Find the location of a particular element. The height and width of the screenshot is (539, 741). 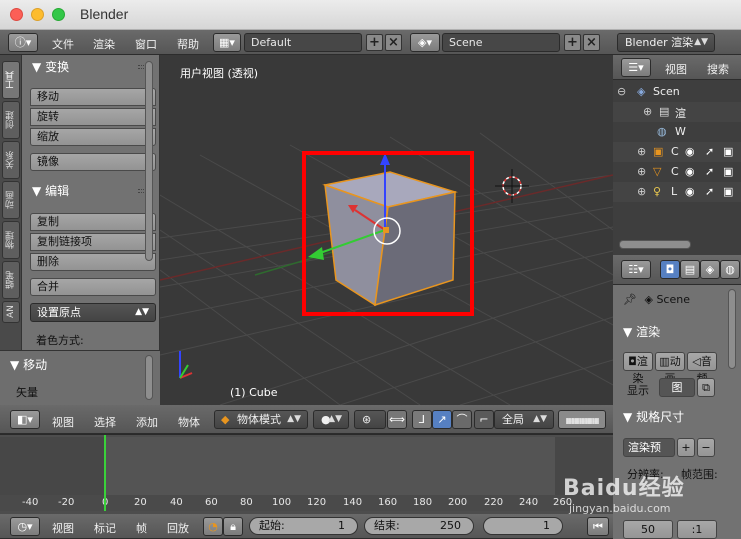

tab-tools: 工具 is located at coordinates (11, 80).